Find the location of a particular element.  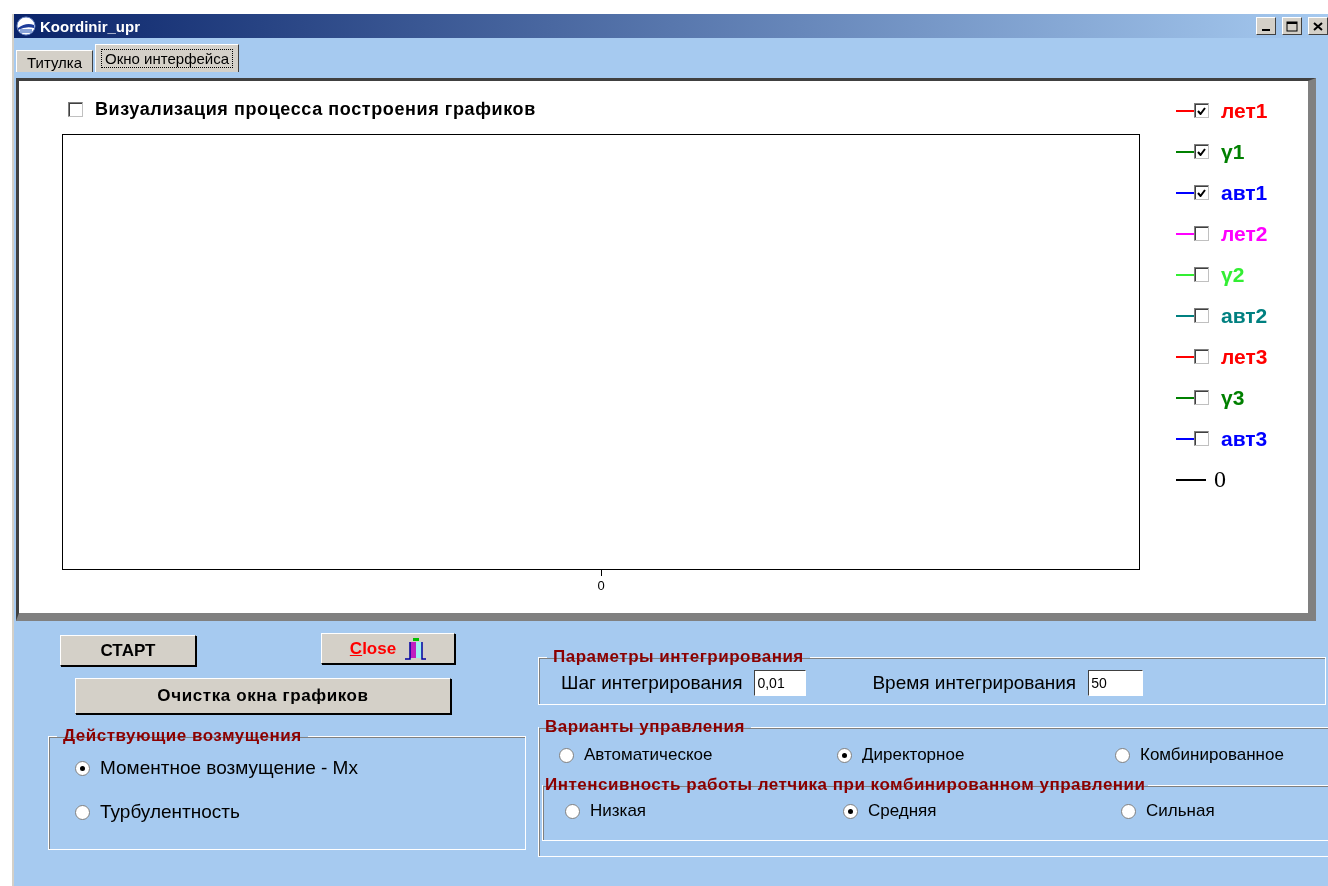

field-label: Время интегрирования is located at coordinates (974, 683).